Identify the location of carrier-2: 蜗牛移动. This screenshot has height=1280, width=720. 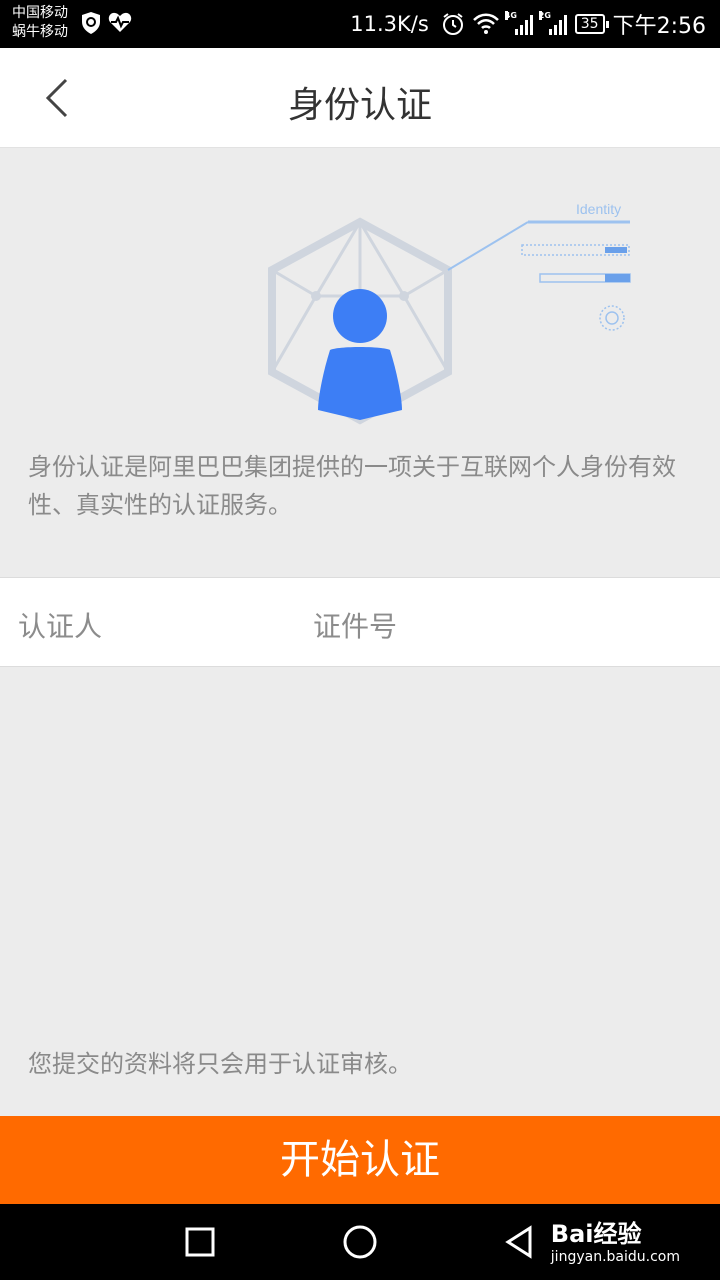
(40, 32).